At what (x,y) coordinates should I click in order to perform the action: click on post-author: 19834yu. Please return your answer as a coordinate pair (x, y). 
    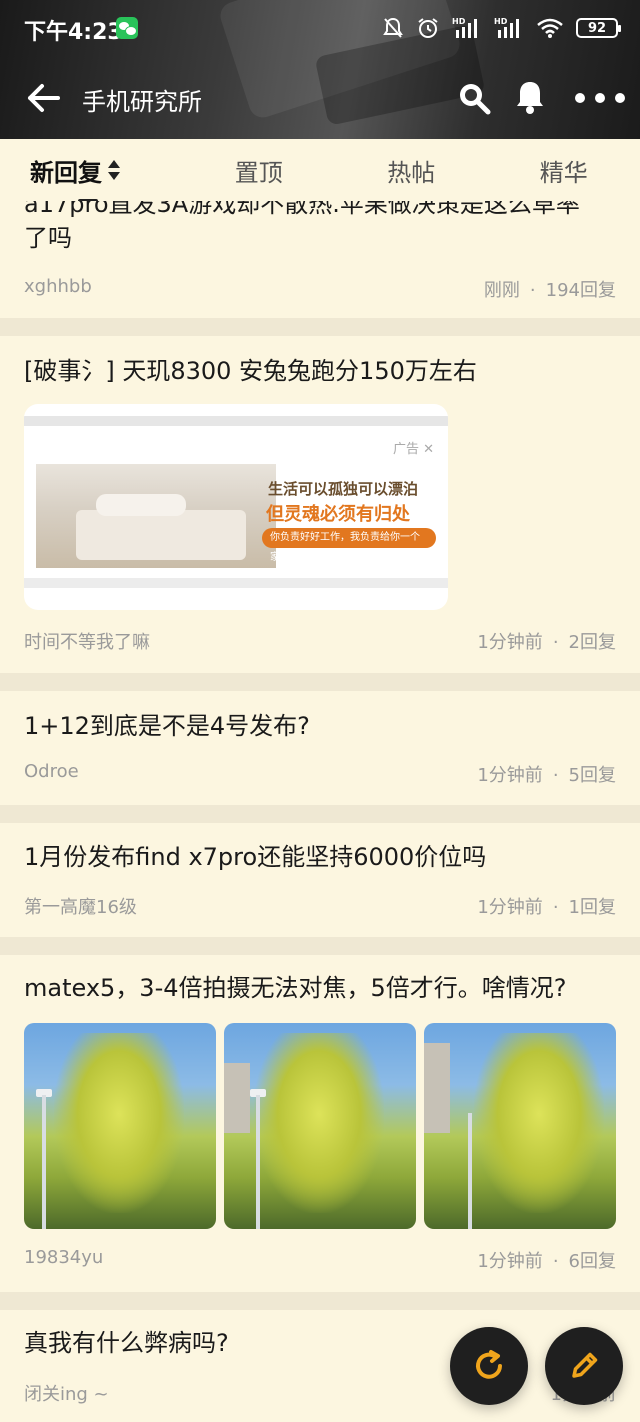
    Looking at the image, I should click on (63, 1260).